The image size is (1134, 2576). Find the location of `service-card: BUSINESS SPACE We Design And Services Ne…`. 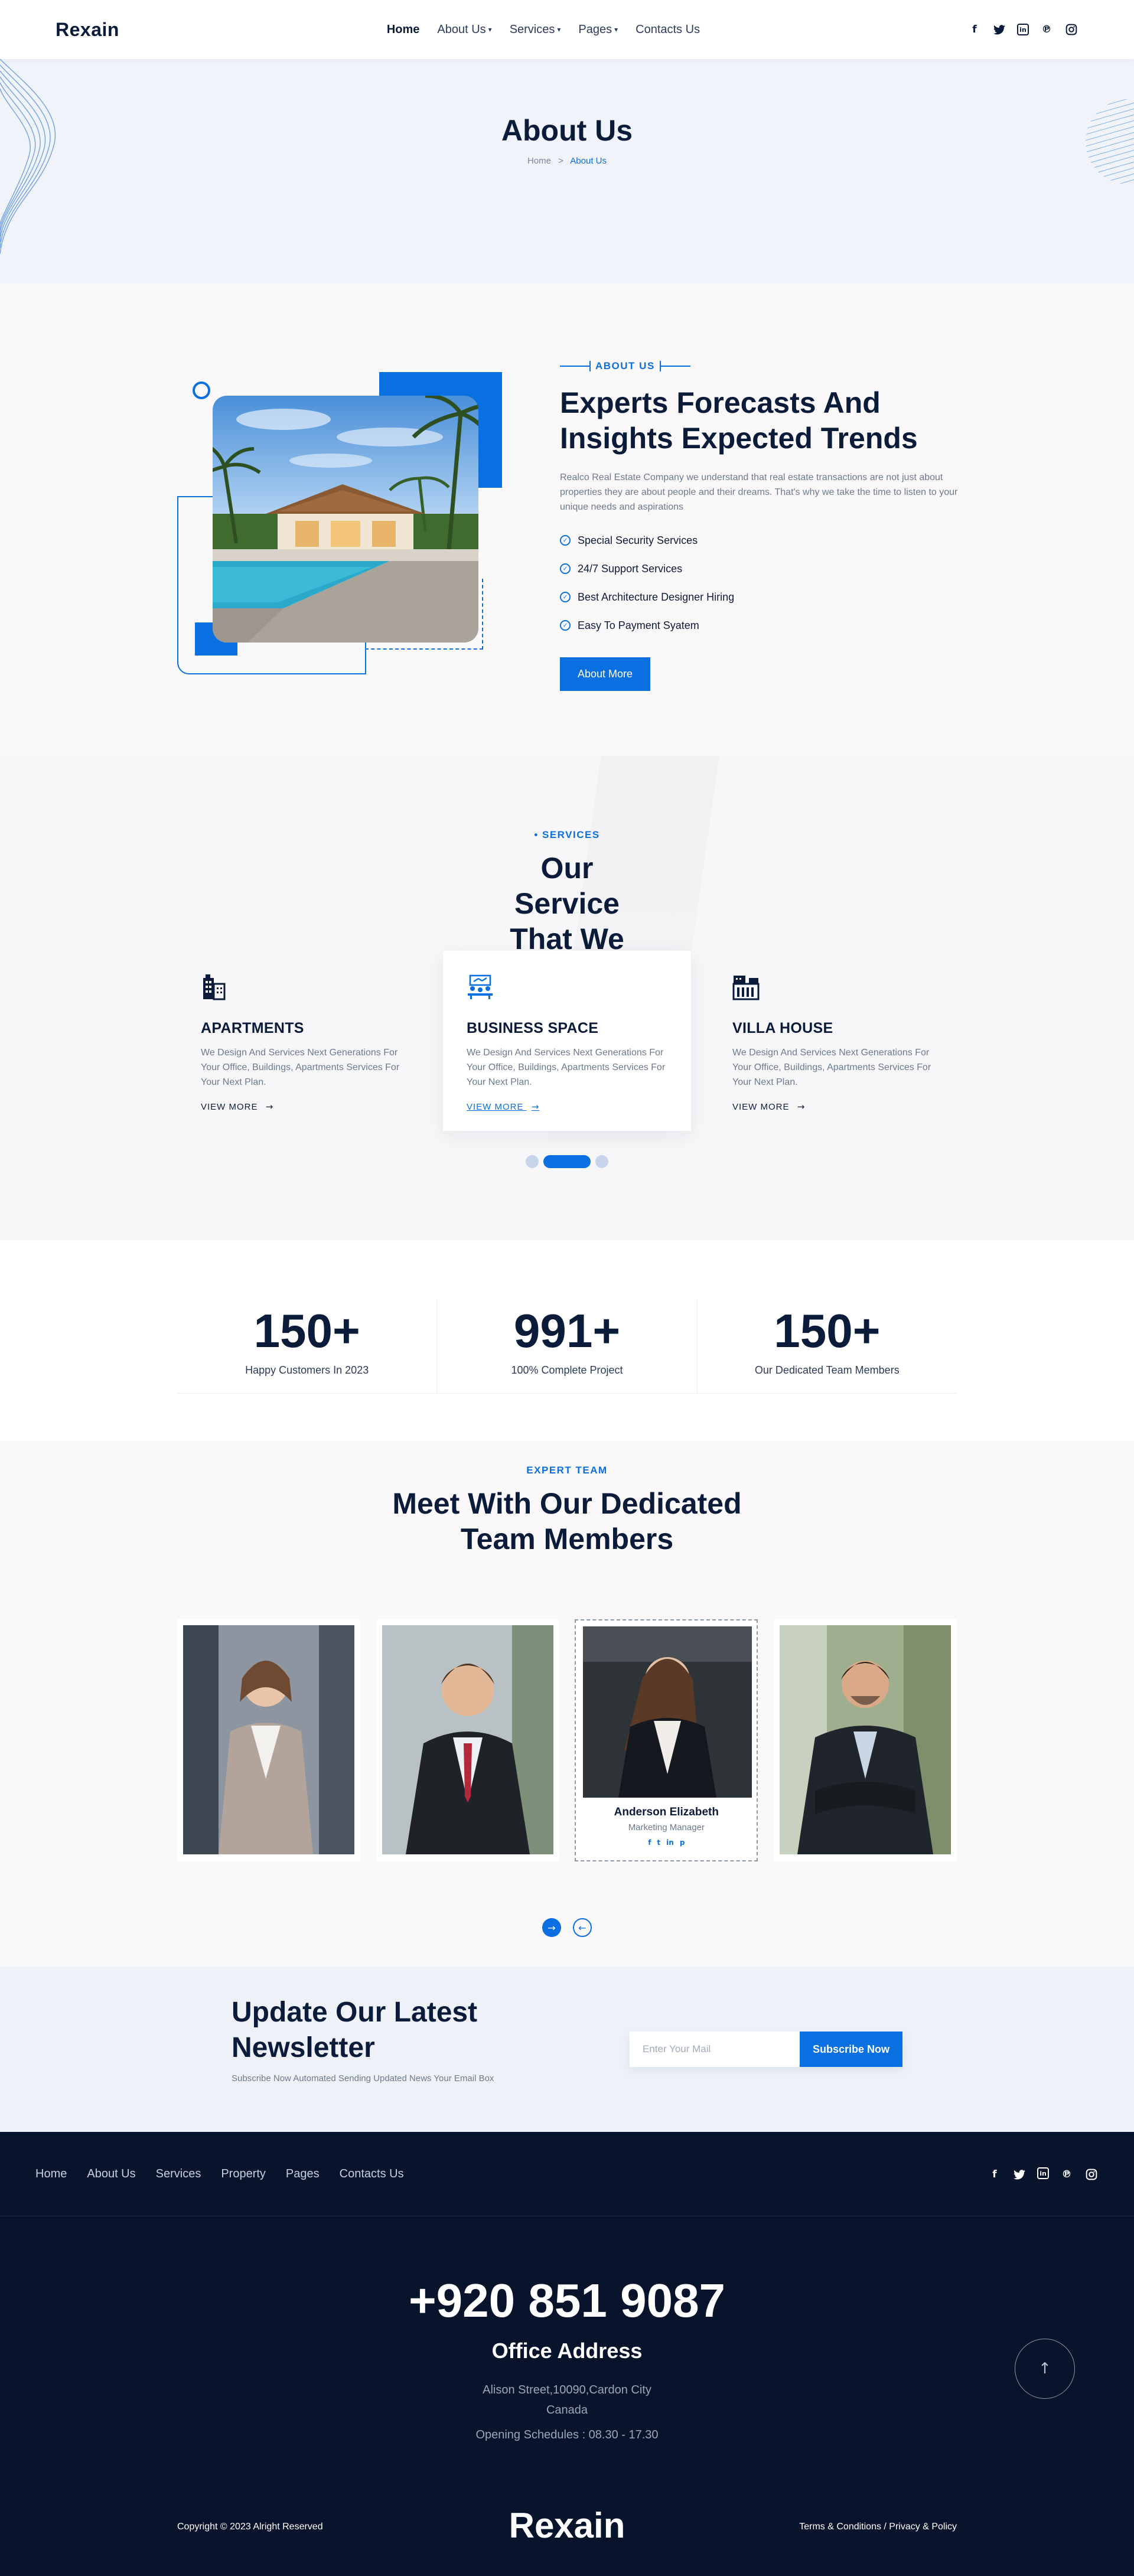

service-card: BUSINESS SPACE We Design And Services Ne… is located at coordinates (567, 1041).